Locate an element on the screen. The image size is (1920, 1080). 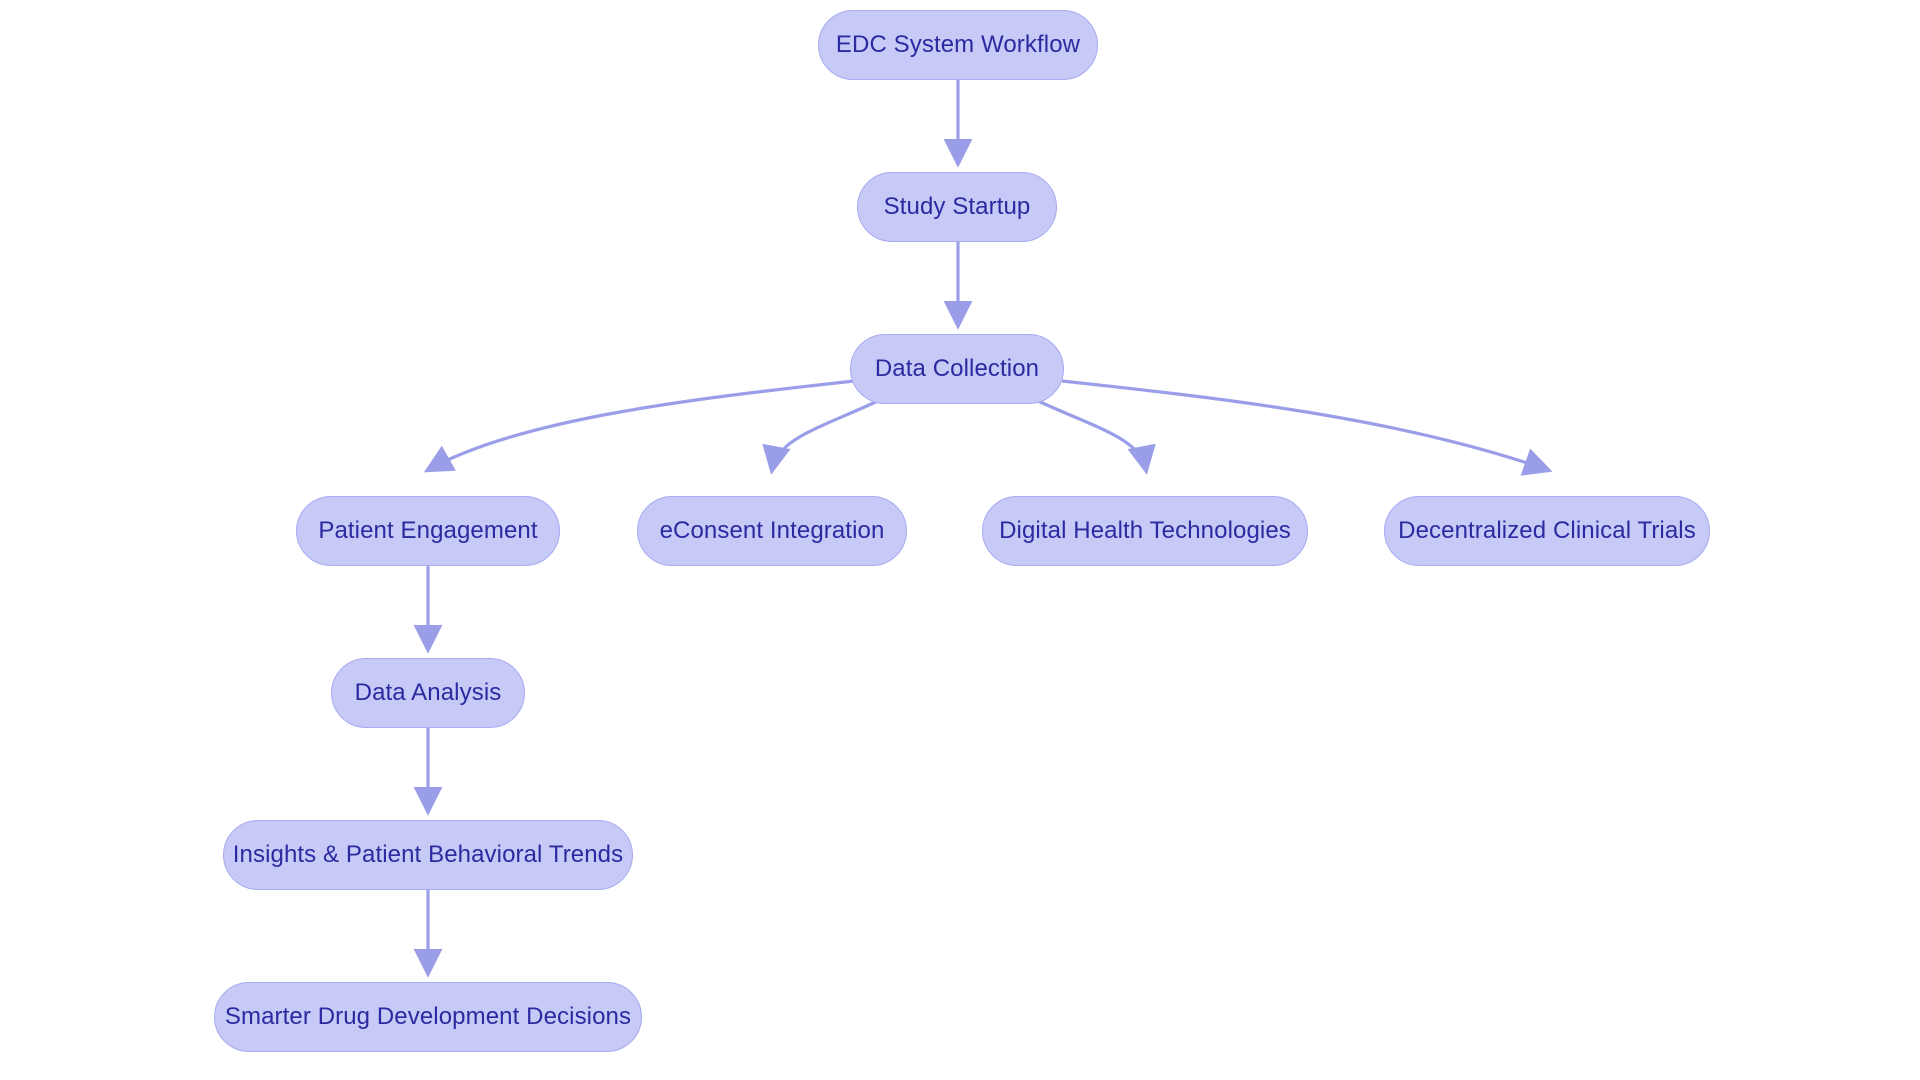
node-label: Data Collection is located at coordinates (957, 368).